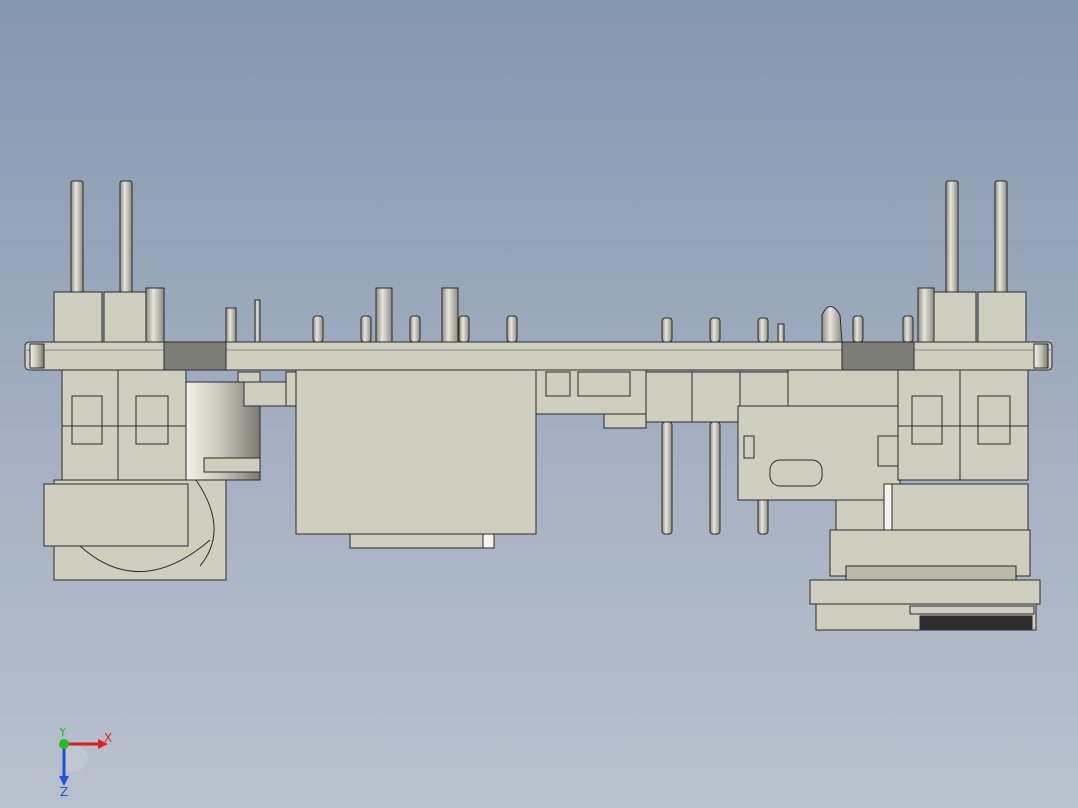  I want to click on left-tall-pins, so click(101, 237).